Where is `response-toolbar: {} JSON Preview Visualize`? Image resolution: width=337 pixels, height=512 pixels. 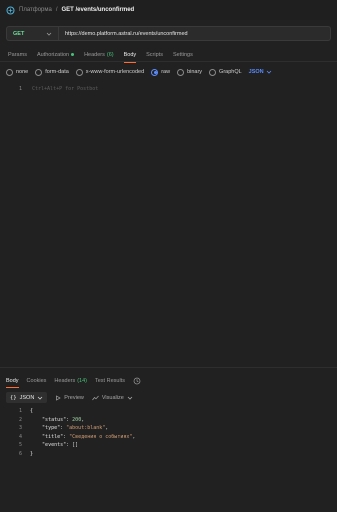
response-toolbar: {} JSON Preview Visualize is located at coordinates (69, 397).